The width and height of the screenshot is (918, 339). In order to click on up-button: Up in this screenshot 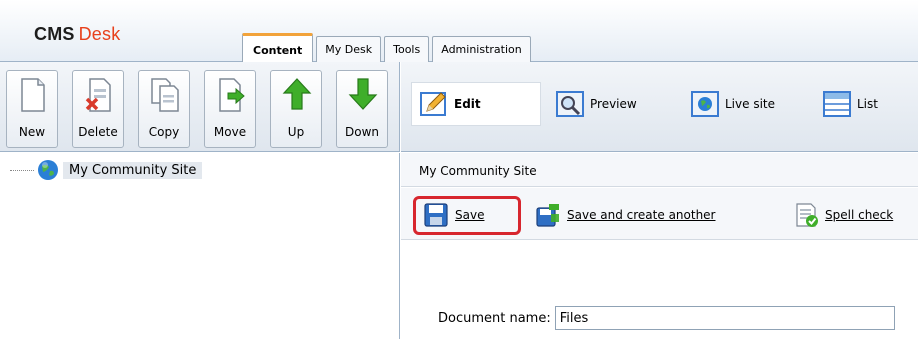, I will do `click(296, 109)`.